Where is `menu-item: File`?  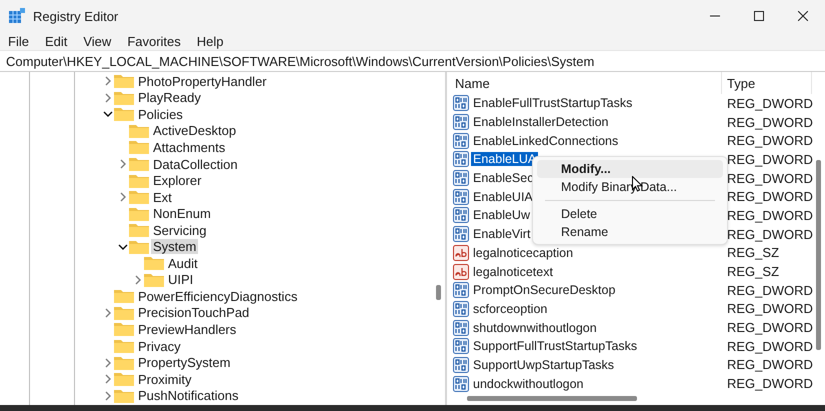
menu-item: File is located at coordinates (18, 41).